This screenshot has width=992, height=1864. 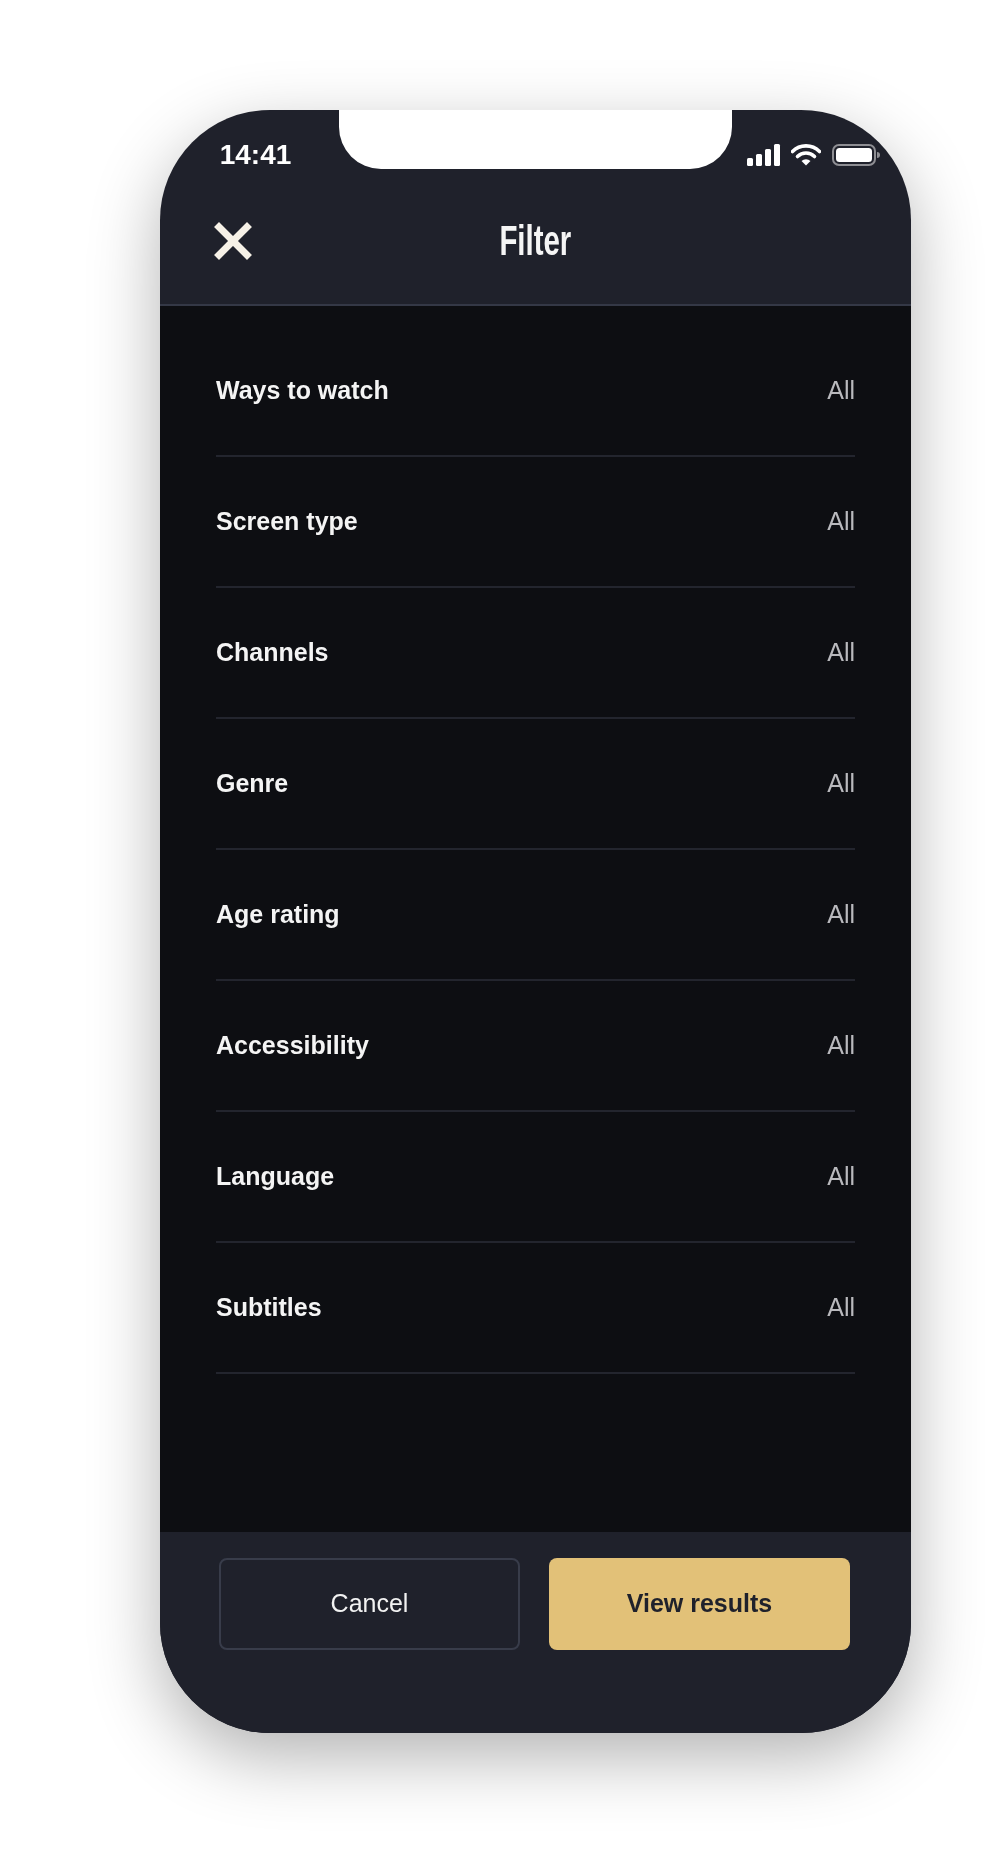 I want to click on filter-label: Genre, so click(x=252, y=783).